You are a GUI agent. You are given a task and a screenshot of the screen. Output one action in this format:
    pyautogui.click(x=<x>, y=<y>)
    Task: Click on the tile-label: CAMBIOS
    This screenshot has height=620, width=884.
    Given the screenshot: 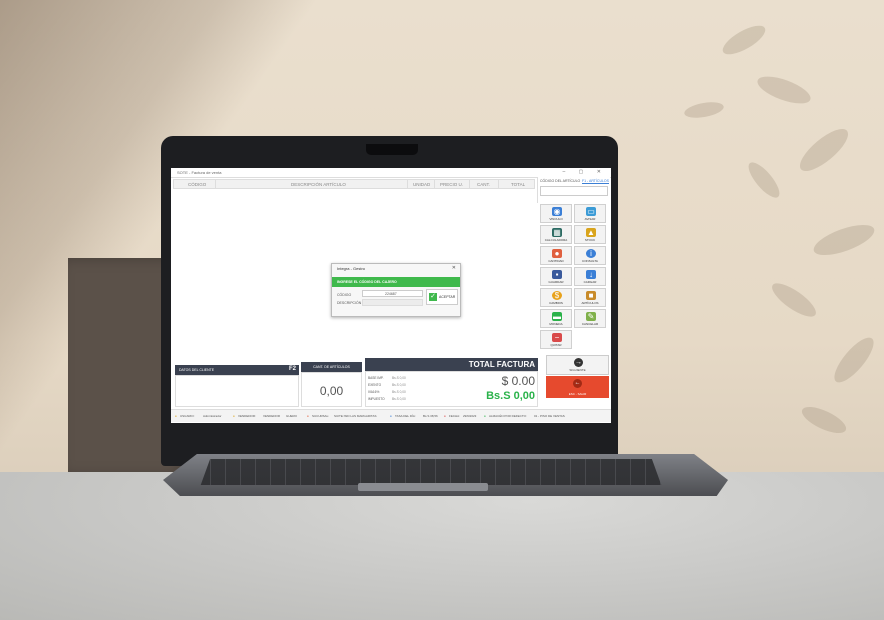 What is the action you would take?
    pyautogui.click(x=556, y=303)
    